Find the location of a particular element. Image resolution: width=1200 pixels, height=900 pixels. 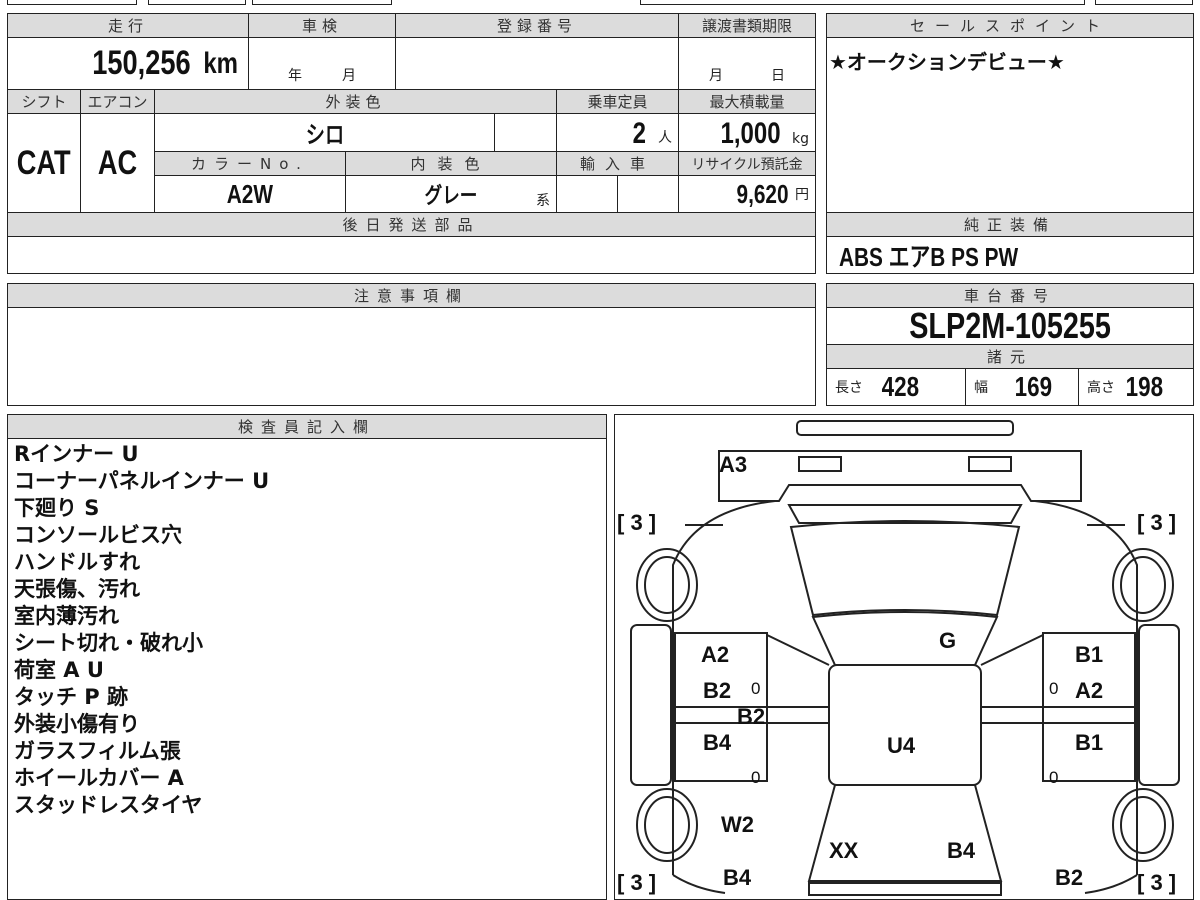

capacity-value: 2 is located at coordinates (639, 133).